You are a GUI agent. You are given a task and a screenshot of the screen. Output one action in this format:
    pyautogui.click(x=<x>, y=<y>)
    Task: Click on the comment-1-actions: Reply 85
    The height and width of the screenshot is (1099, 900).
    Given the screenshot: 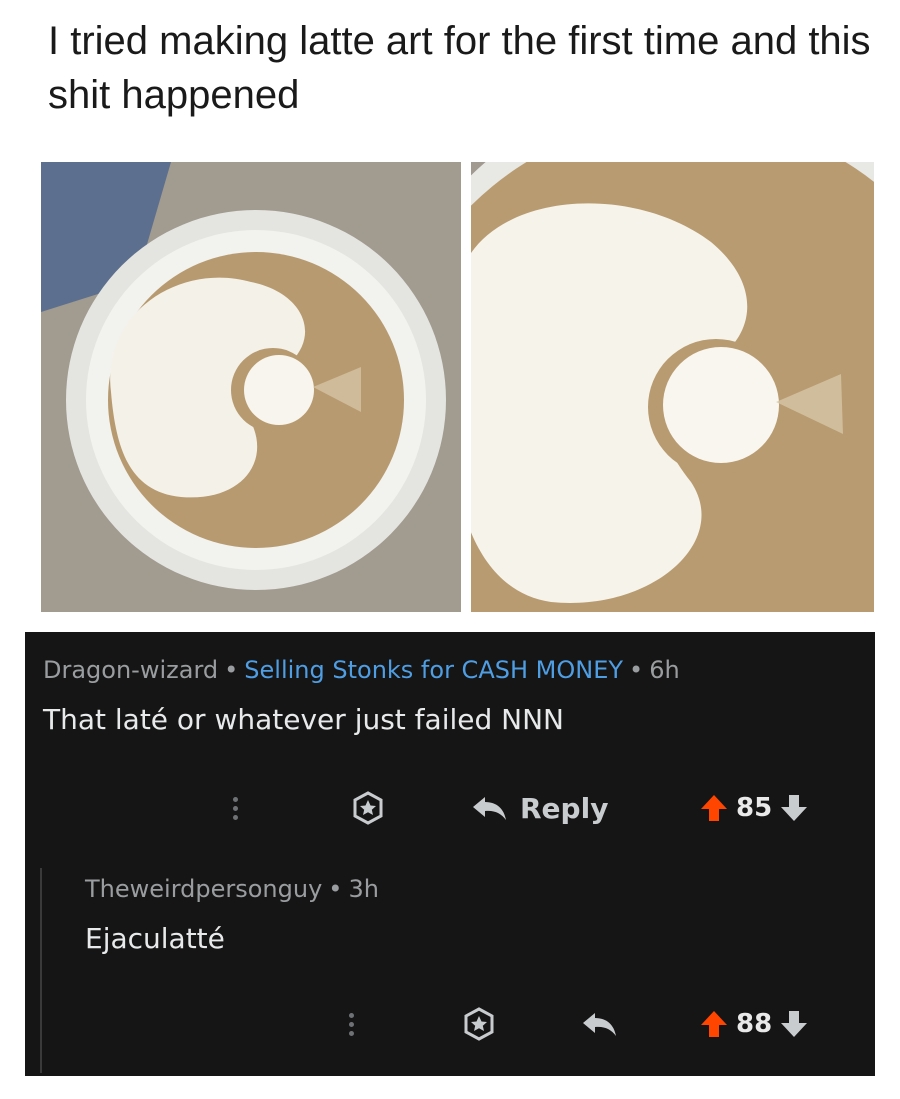 What is the action you would take?
    pyautogui.click(x=450, y=808)
    